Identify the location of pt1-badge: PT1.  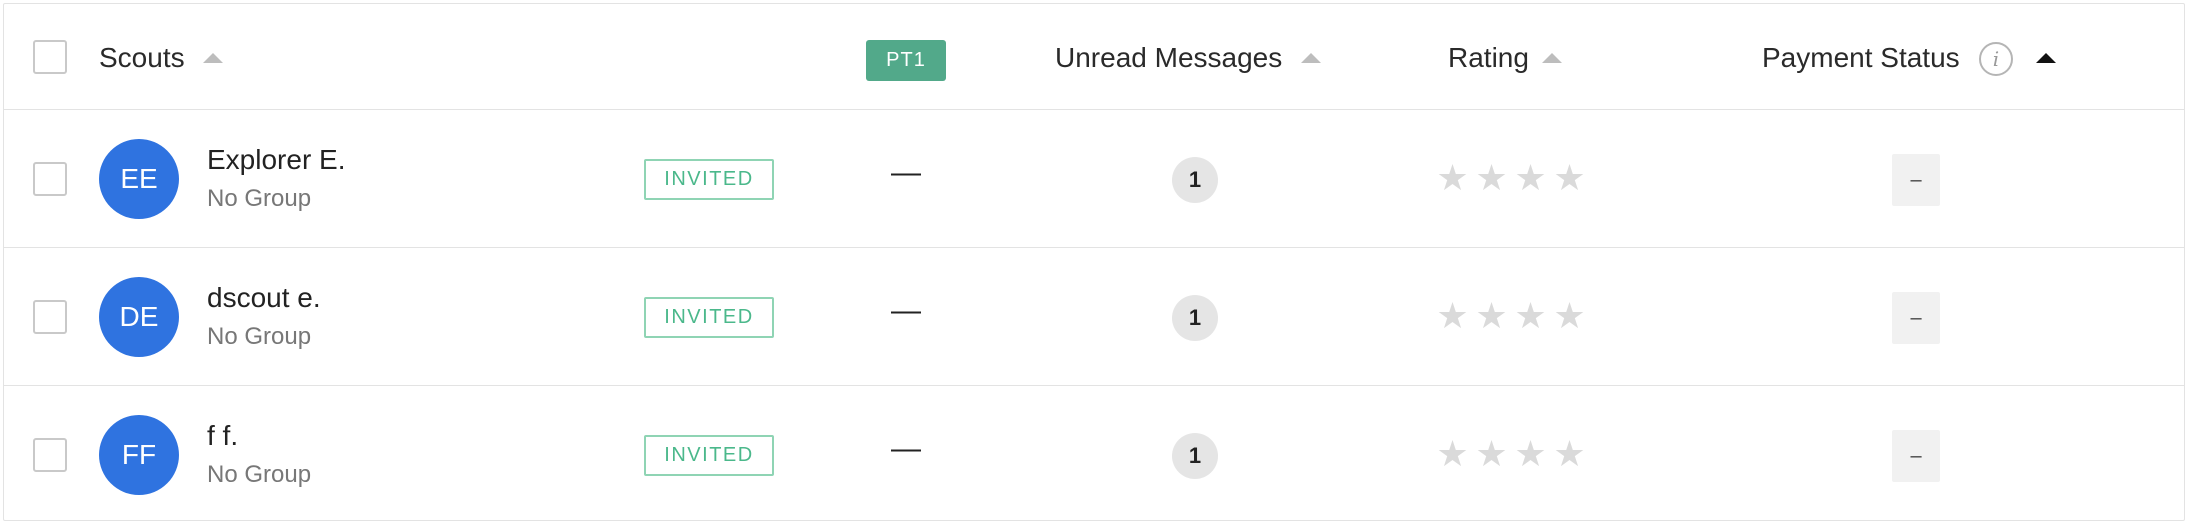
(906, 60).